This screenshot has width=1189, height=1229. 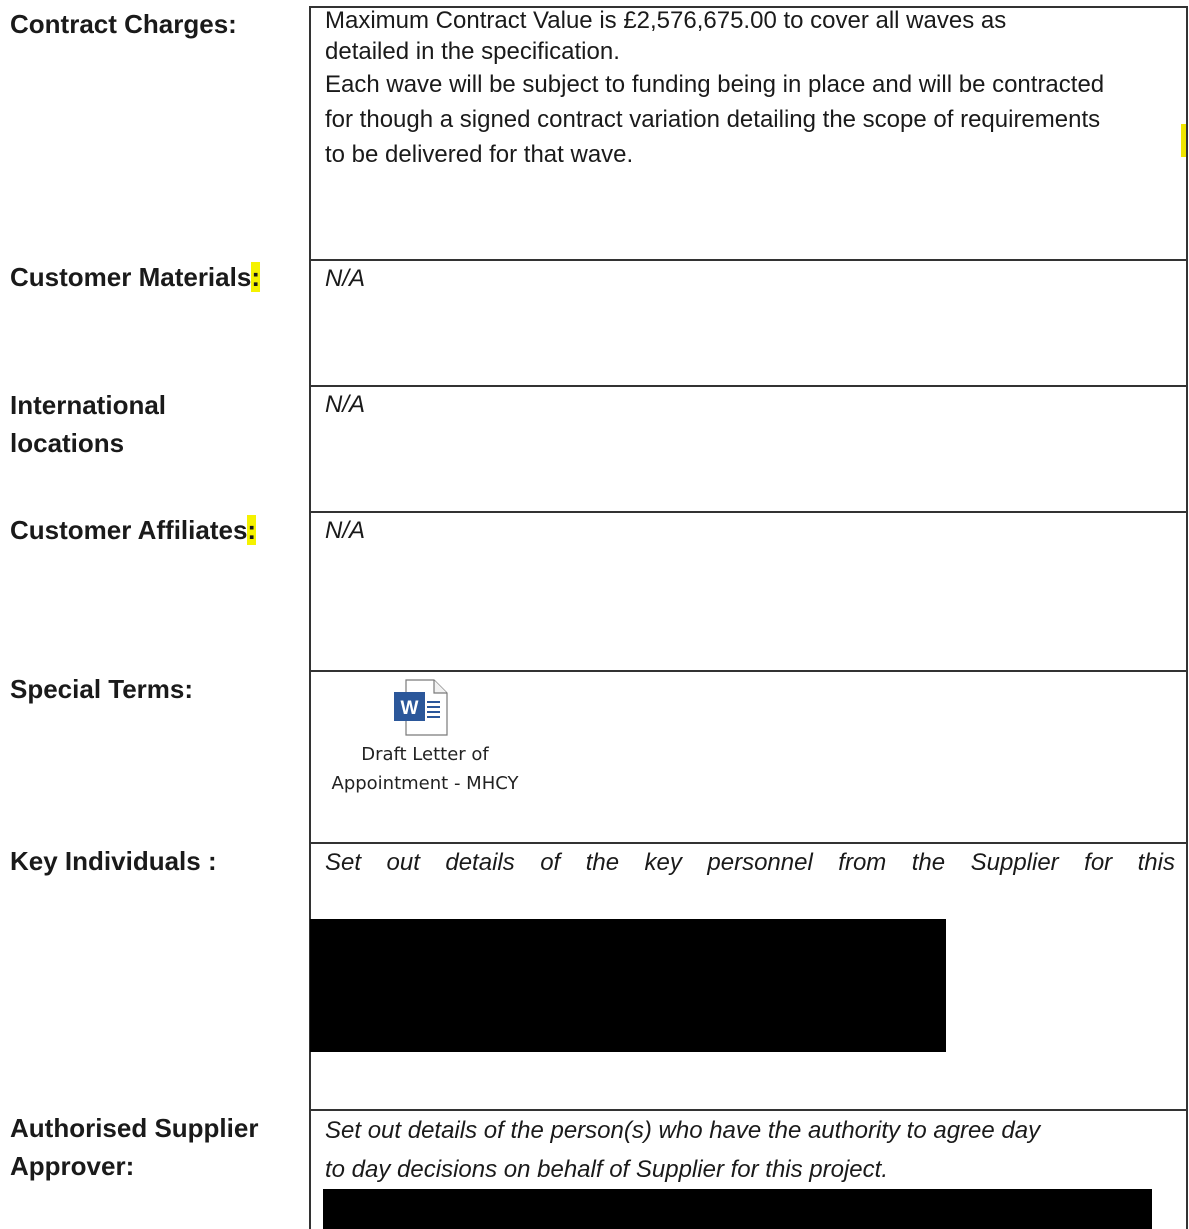 I want to click on key-individuals-label: Key Individuals :, so click(x=113, y=861).